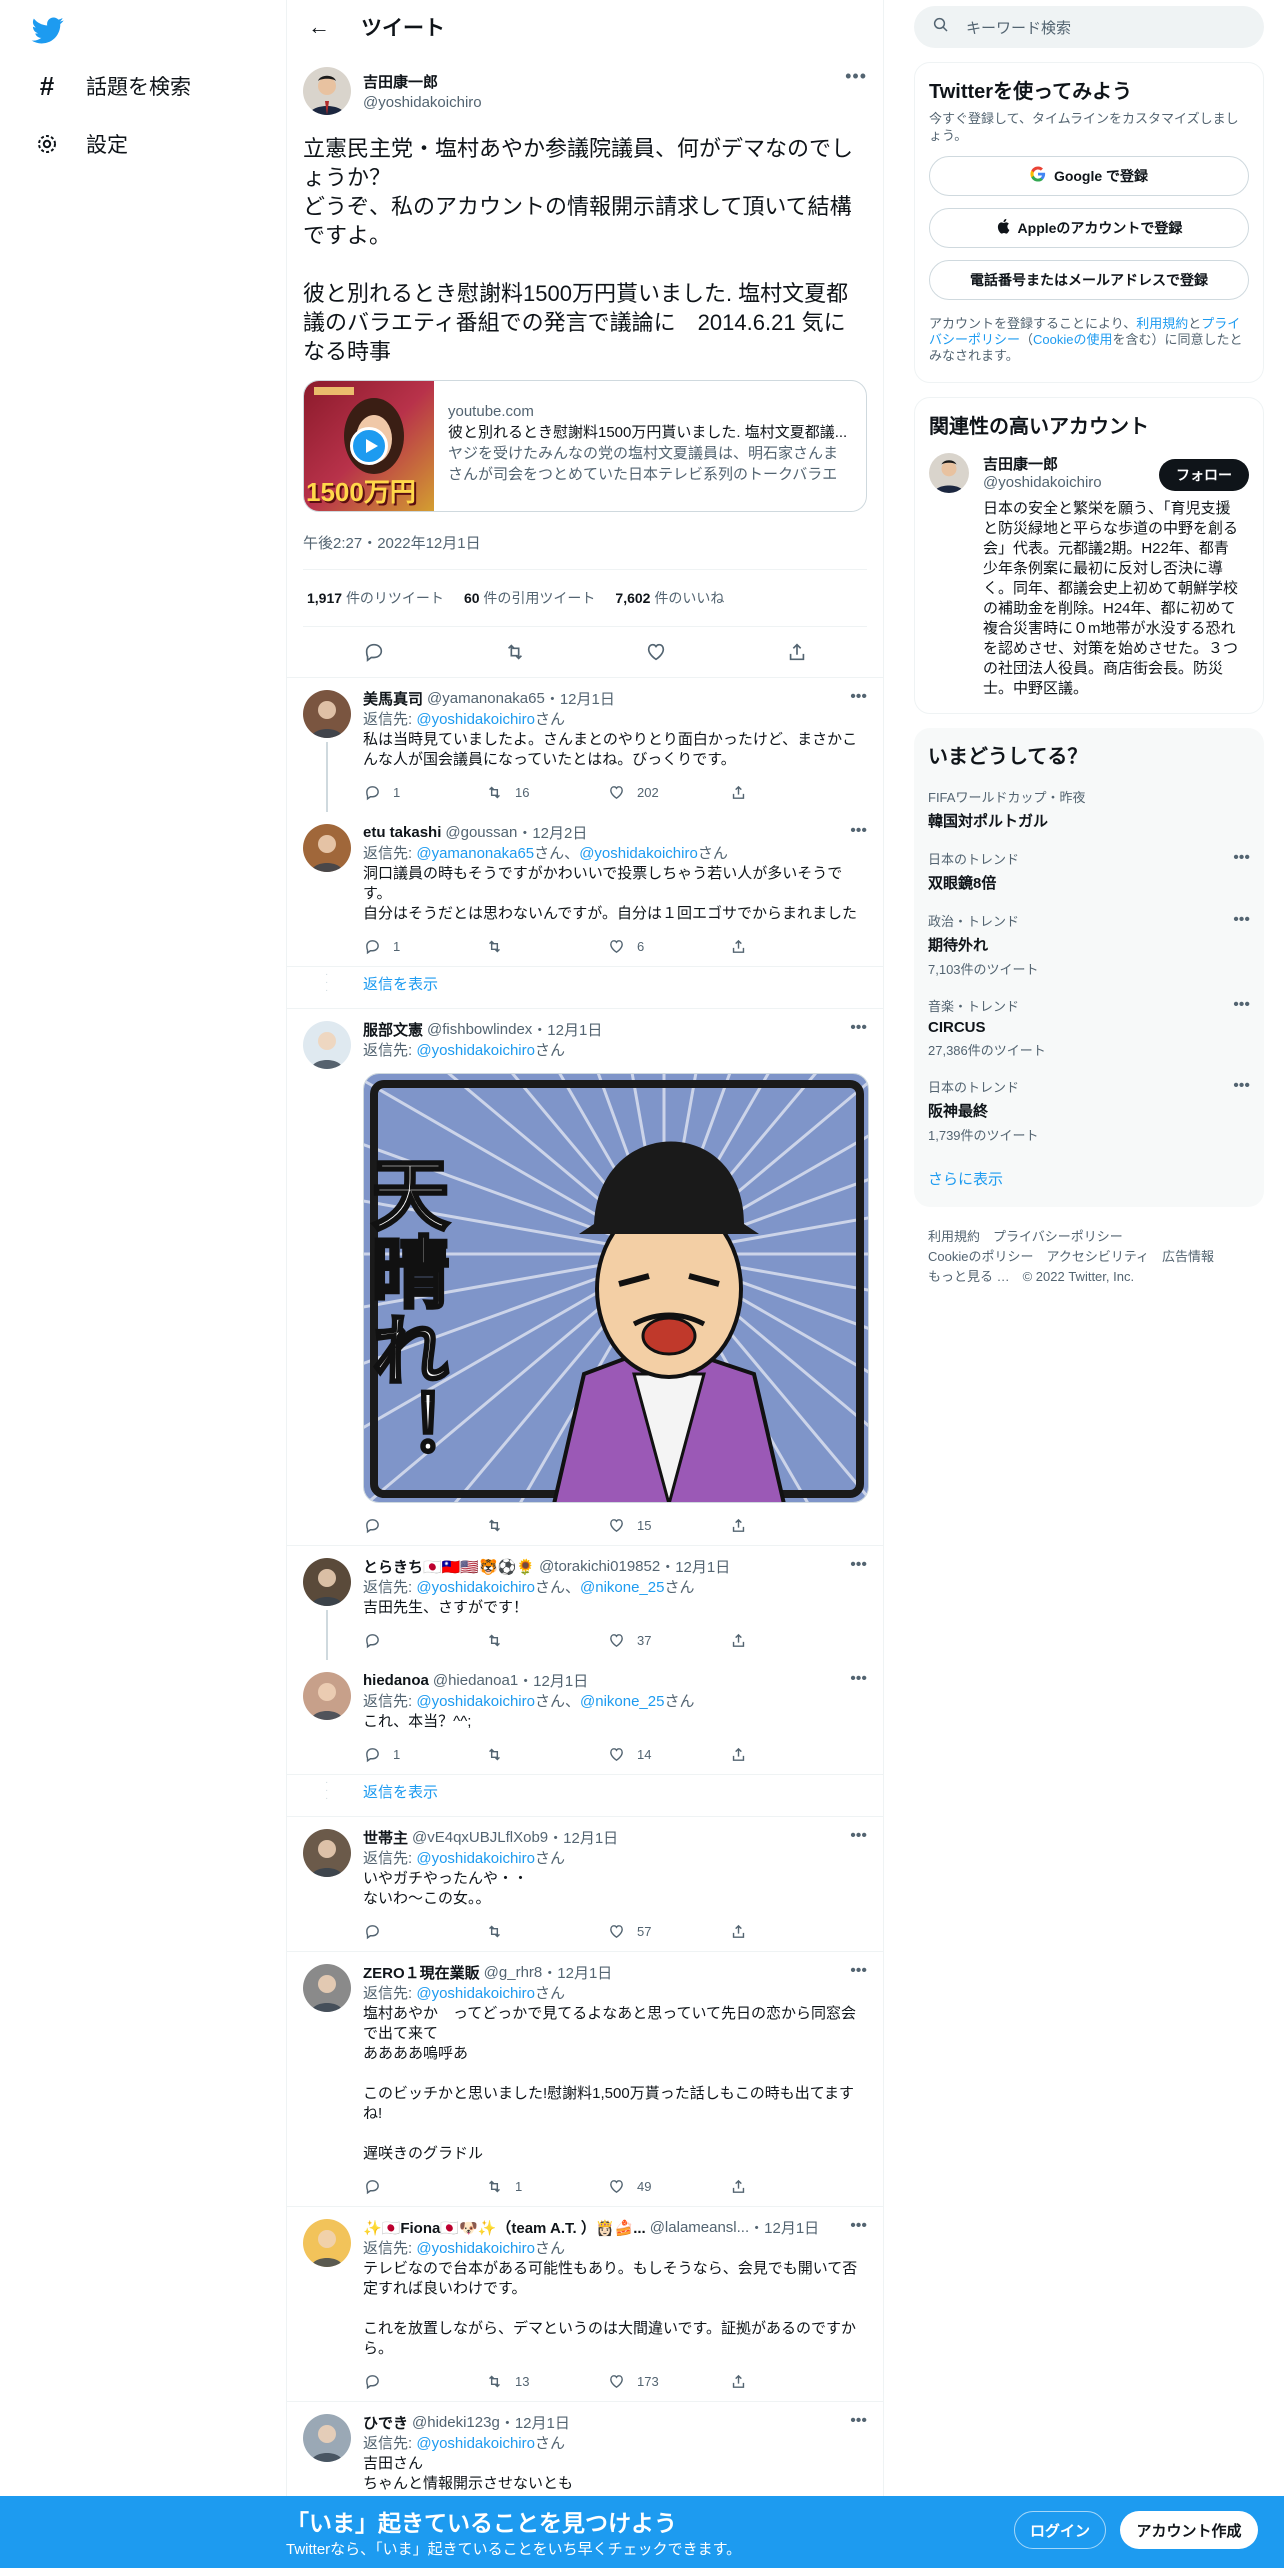 Image resolution: width=1284 pixels, height=2568 pixels. What do you see at coordinates (375, 598) in the screenshot?
I see `retweet-count: 1,917 件のリツイート` at bounding box center [375, 598].